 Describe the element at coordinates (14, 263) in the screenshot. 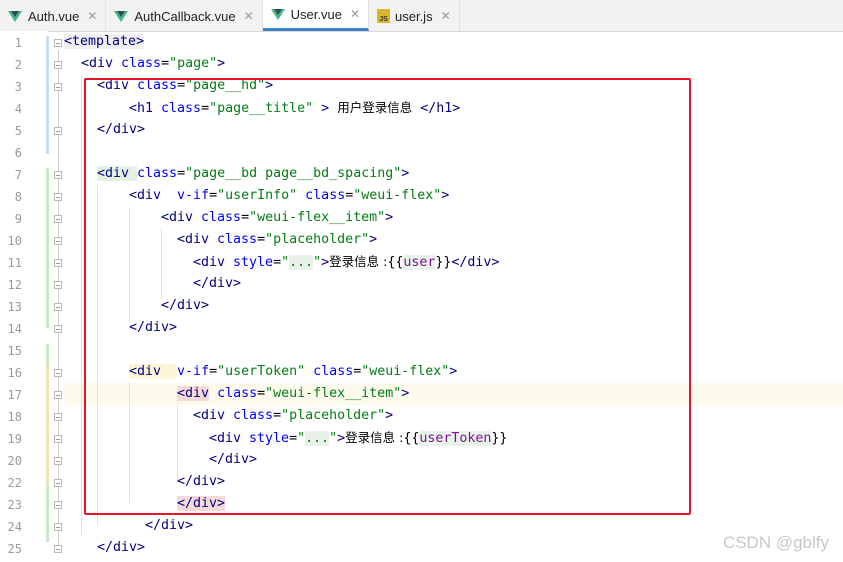

I see `line-number: 11` at that location.